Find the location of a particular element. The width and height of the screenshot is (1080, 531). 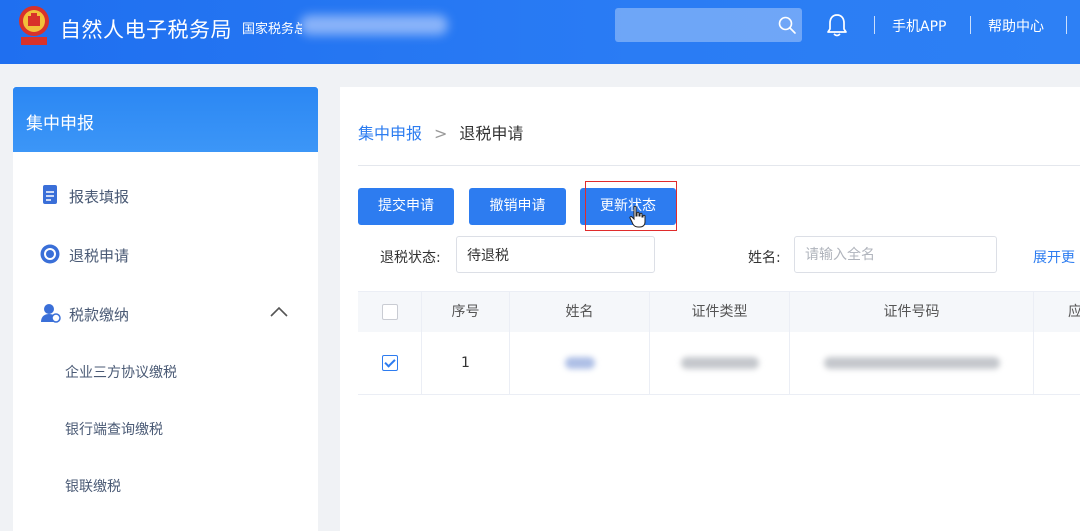

user-payment-icon is located at coordinates (51, 313).